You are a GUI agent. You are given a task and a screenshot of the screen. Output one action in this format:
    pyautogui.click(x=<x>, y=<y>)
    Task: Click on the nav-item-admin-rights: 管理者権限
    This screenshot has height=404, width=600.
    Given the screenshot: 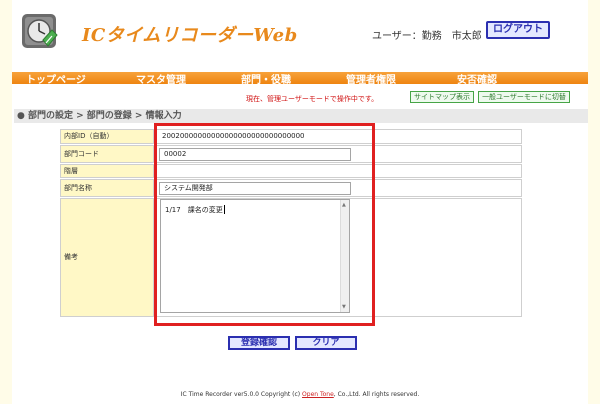 What is the action you would take?
    pyautogui.click(x=371, y=78)
    